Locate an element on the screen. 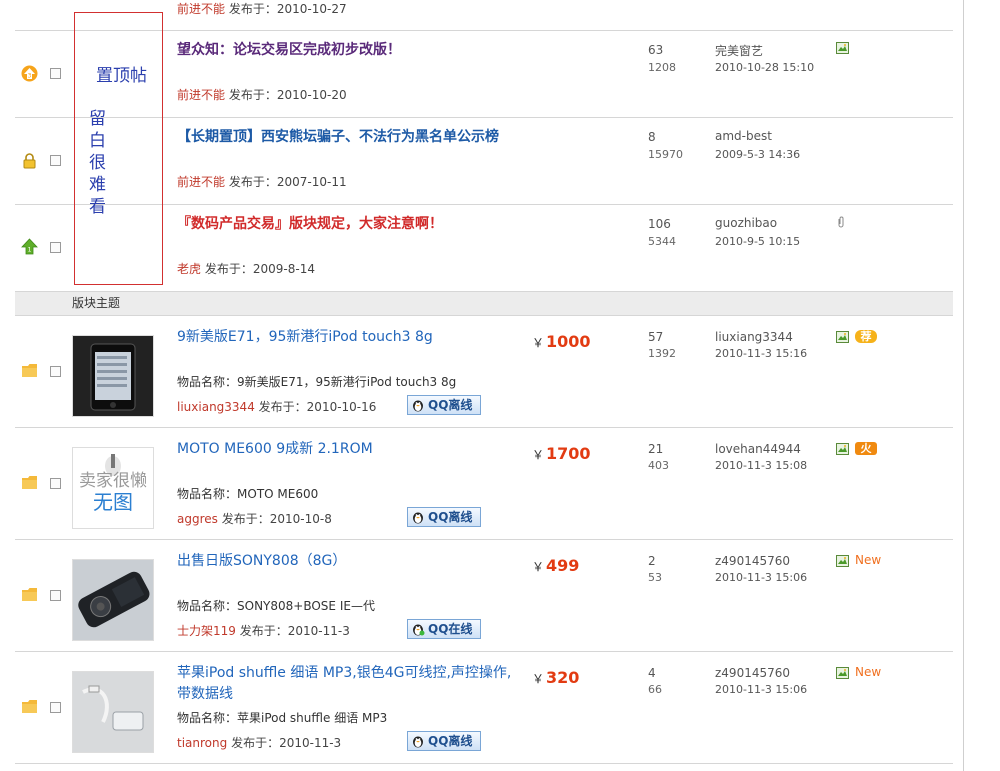 This screenshot has width=1000, height=771. annotation-char: 很 is located at coordinates (97, 163).